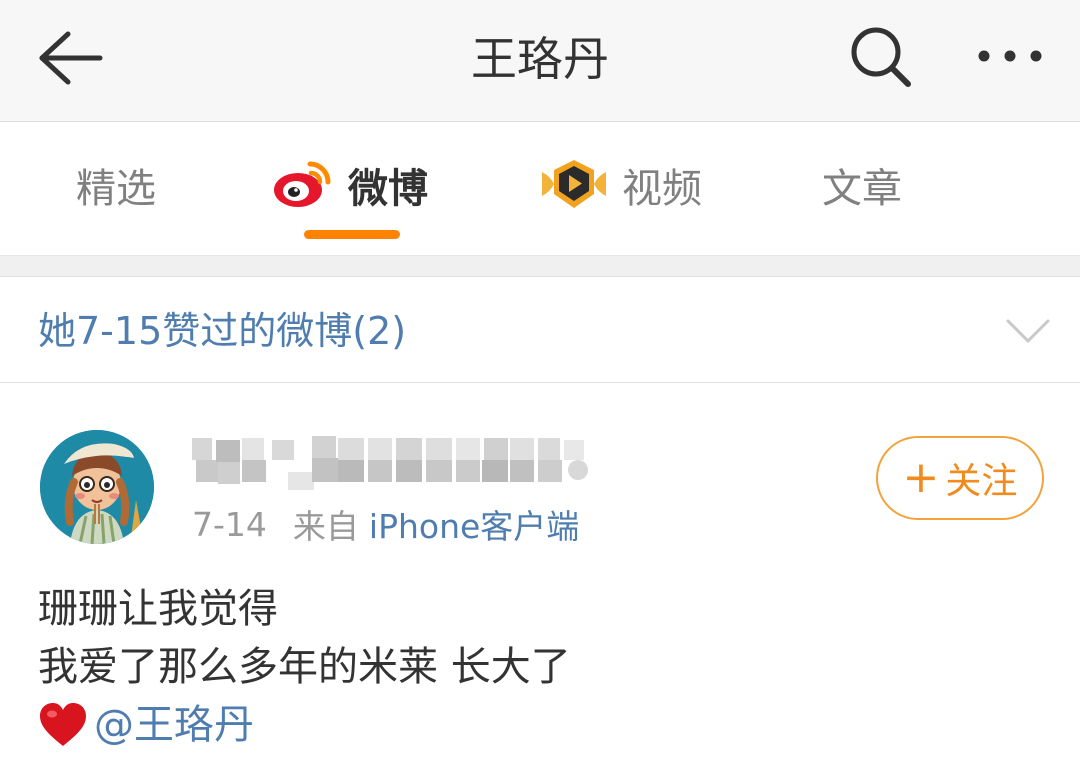 The width and height of the screenshot is (1080, 760). I want to click on expand-button, so click(1028, 331).